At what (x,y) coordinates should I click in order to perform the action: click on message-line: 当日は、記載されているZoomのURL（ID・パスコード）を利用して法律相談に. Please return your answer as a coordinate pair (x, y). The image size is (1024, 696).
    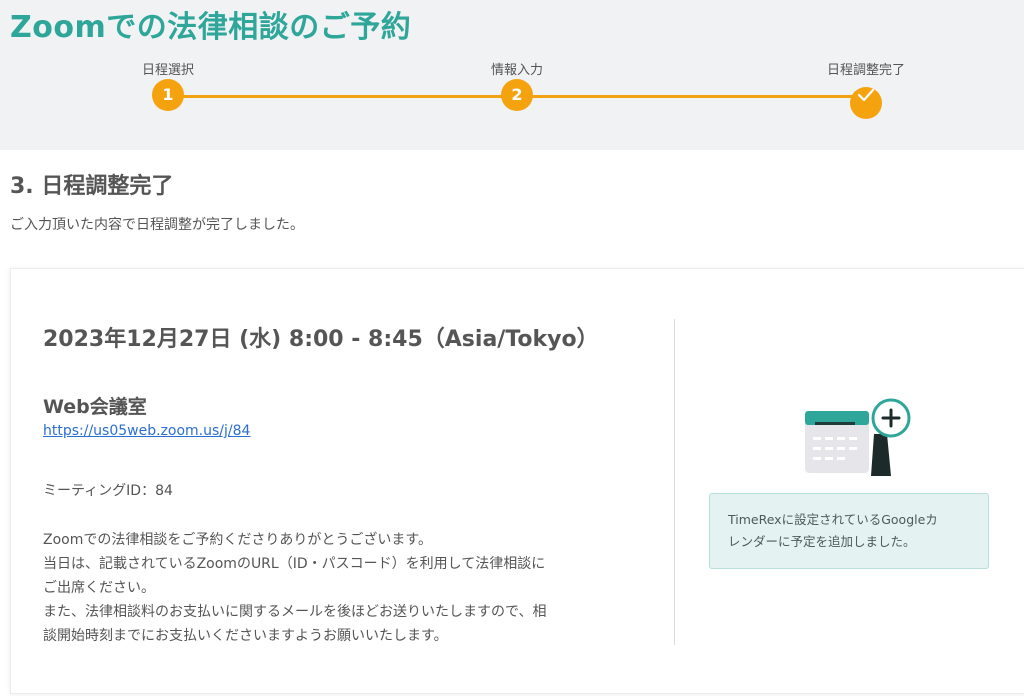
    Looking at the image, I should click on (294, 564).